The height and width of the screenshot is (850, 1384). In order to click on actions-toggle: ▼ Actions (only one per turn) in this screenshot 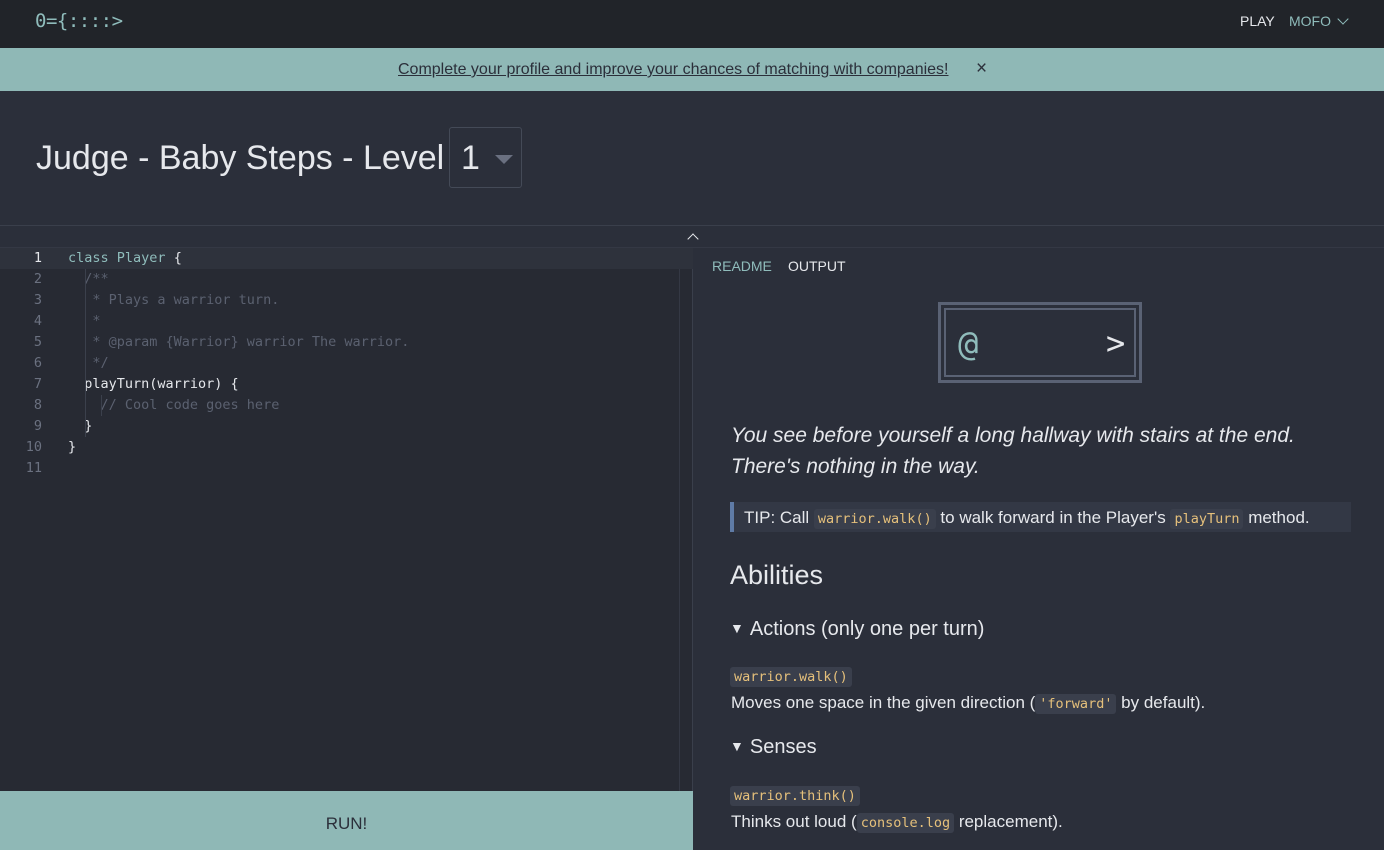, I will do `click(857, 629)`.